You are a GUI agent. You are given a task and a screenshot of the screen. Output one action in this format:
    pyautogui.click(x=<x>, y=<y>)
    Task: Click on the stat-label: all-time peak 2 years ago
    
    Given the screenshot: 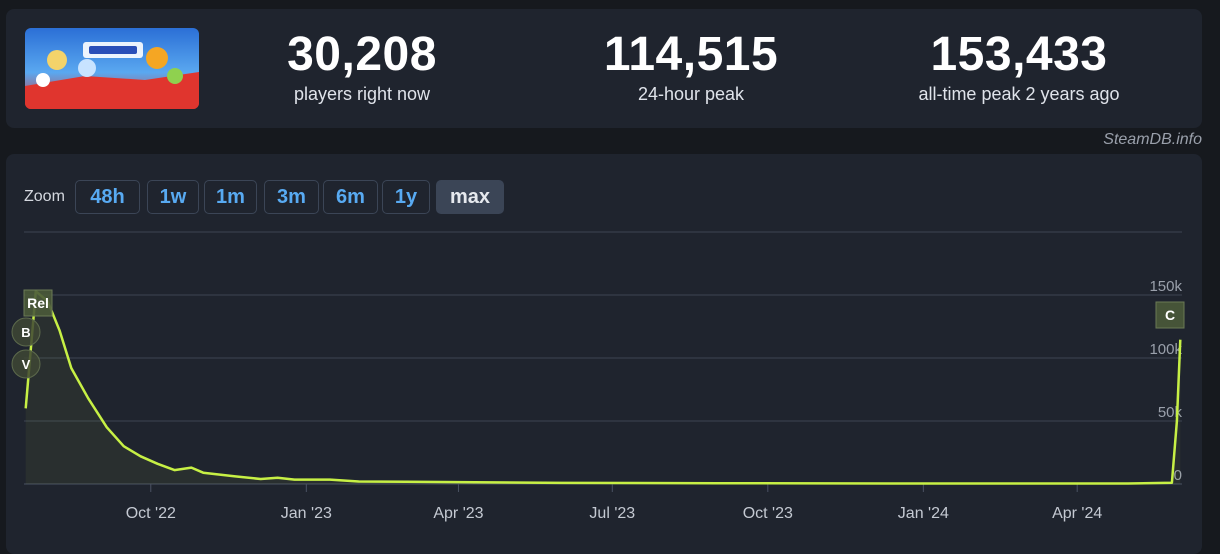 What is the action you would take?
    pyautogui.click(x=1019, y=94)
    